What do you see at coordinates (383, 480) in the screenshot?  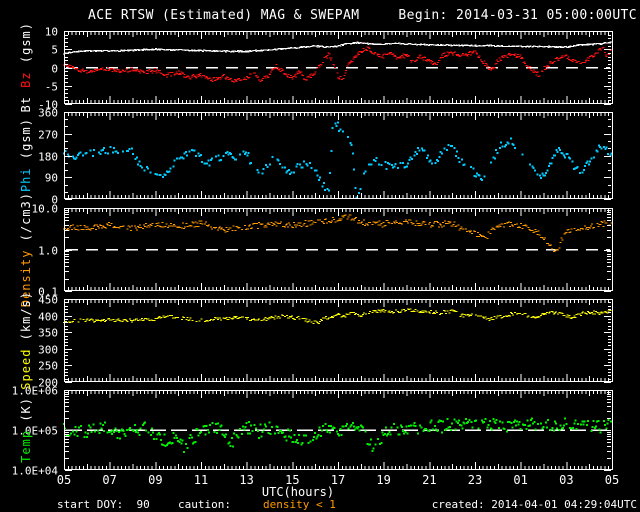 I see `x-tick-label-19: 19` at bounding box center [383, 480].